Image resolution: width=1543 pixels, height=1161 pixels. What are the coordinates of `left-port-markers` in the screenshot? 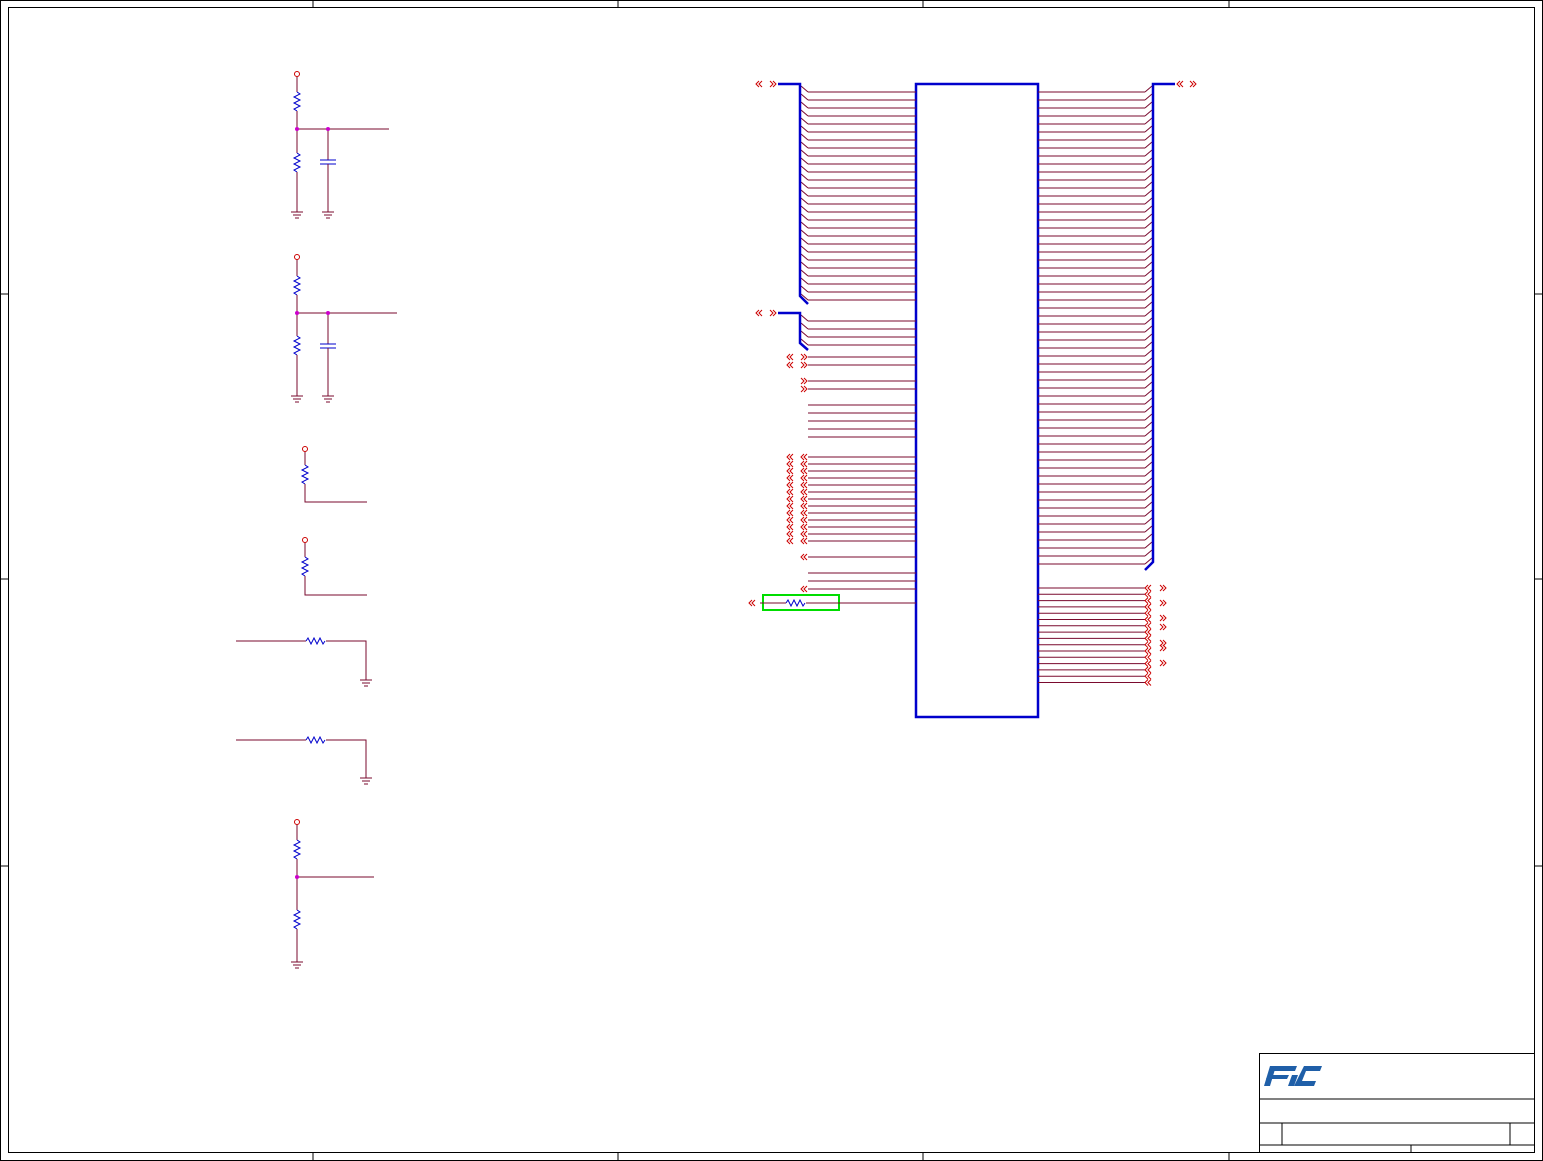 It's located at (778, 343).